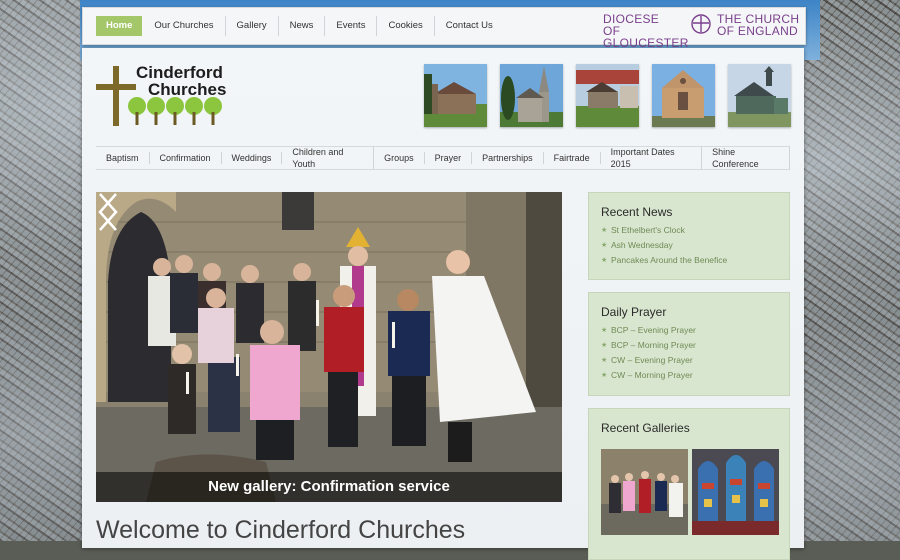 This screenshot has width=900, height=560. I want to click on topnav-home: Home, so click(119, 26).